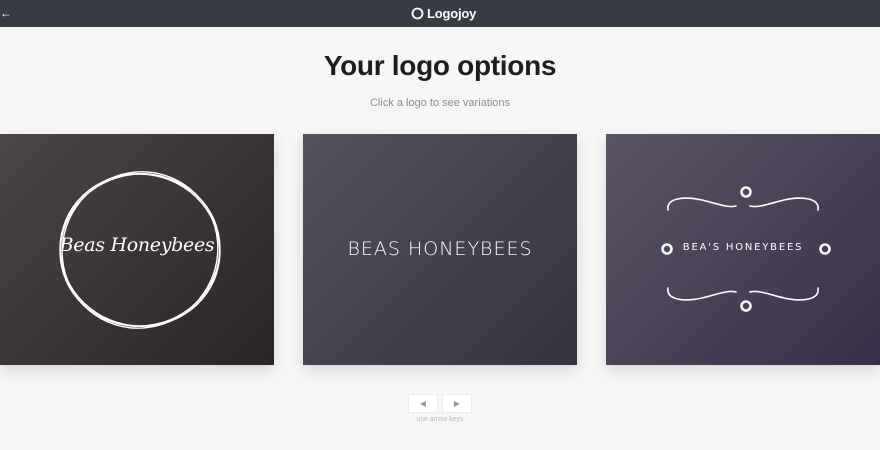 This screenshot has width=880, height=450. I want to click on triangle-right-icon: ▶, so click(457, 403).